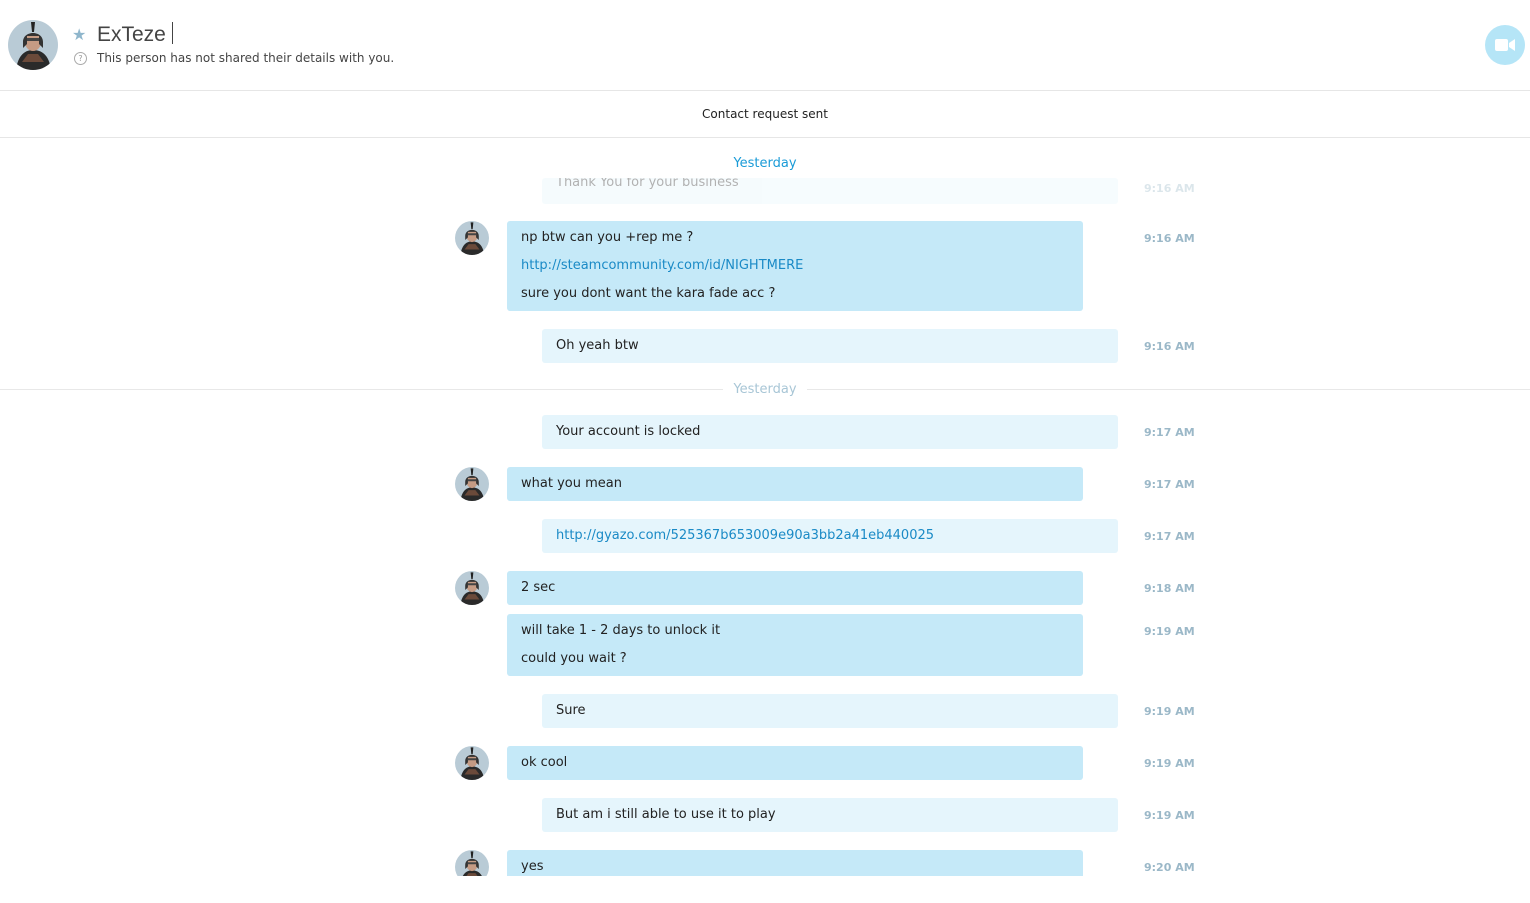 The height and width of the screenshot is (903, 1530). Describe the element at coordinates (574, 658) in the screenshot. I see `message-text: could you wait ?` at that location.